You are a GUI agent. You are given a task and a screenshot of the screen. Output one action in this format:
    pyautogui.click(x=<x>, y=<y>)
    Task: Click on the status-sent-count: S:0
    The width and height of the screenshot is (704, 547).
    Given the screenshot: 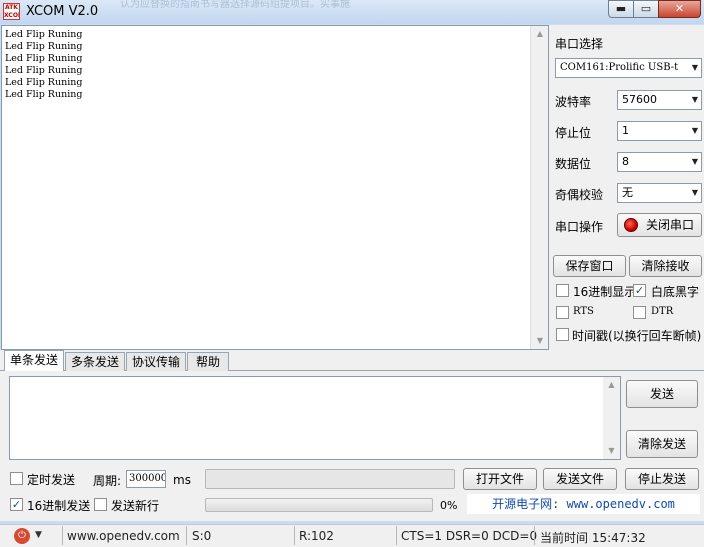 What is the action you would take?
    pyautogui.click(x=202, y=536)
    